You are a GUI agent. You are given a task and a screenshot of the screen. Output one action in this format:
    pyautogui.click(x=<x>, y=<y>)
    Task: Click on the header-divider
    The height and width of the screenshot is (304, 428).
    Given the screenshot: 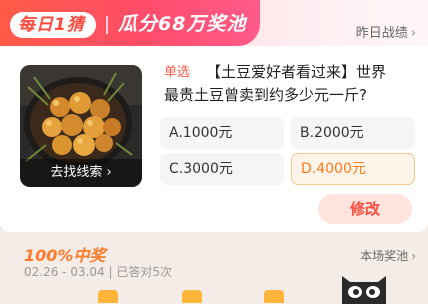 What is the action you would take?
    pyautogui.click(x=107, y=25)
    